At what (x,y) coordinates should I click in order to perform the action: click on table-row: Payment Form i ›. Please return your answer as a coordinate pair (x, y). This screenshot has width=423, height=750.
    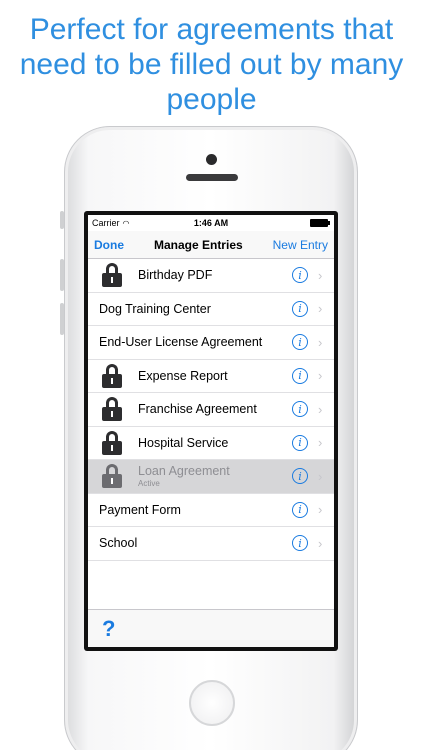
    Looking at the image, I should click on (211, 510).